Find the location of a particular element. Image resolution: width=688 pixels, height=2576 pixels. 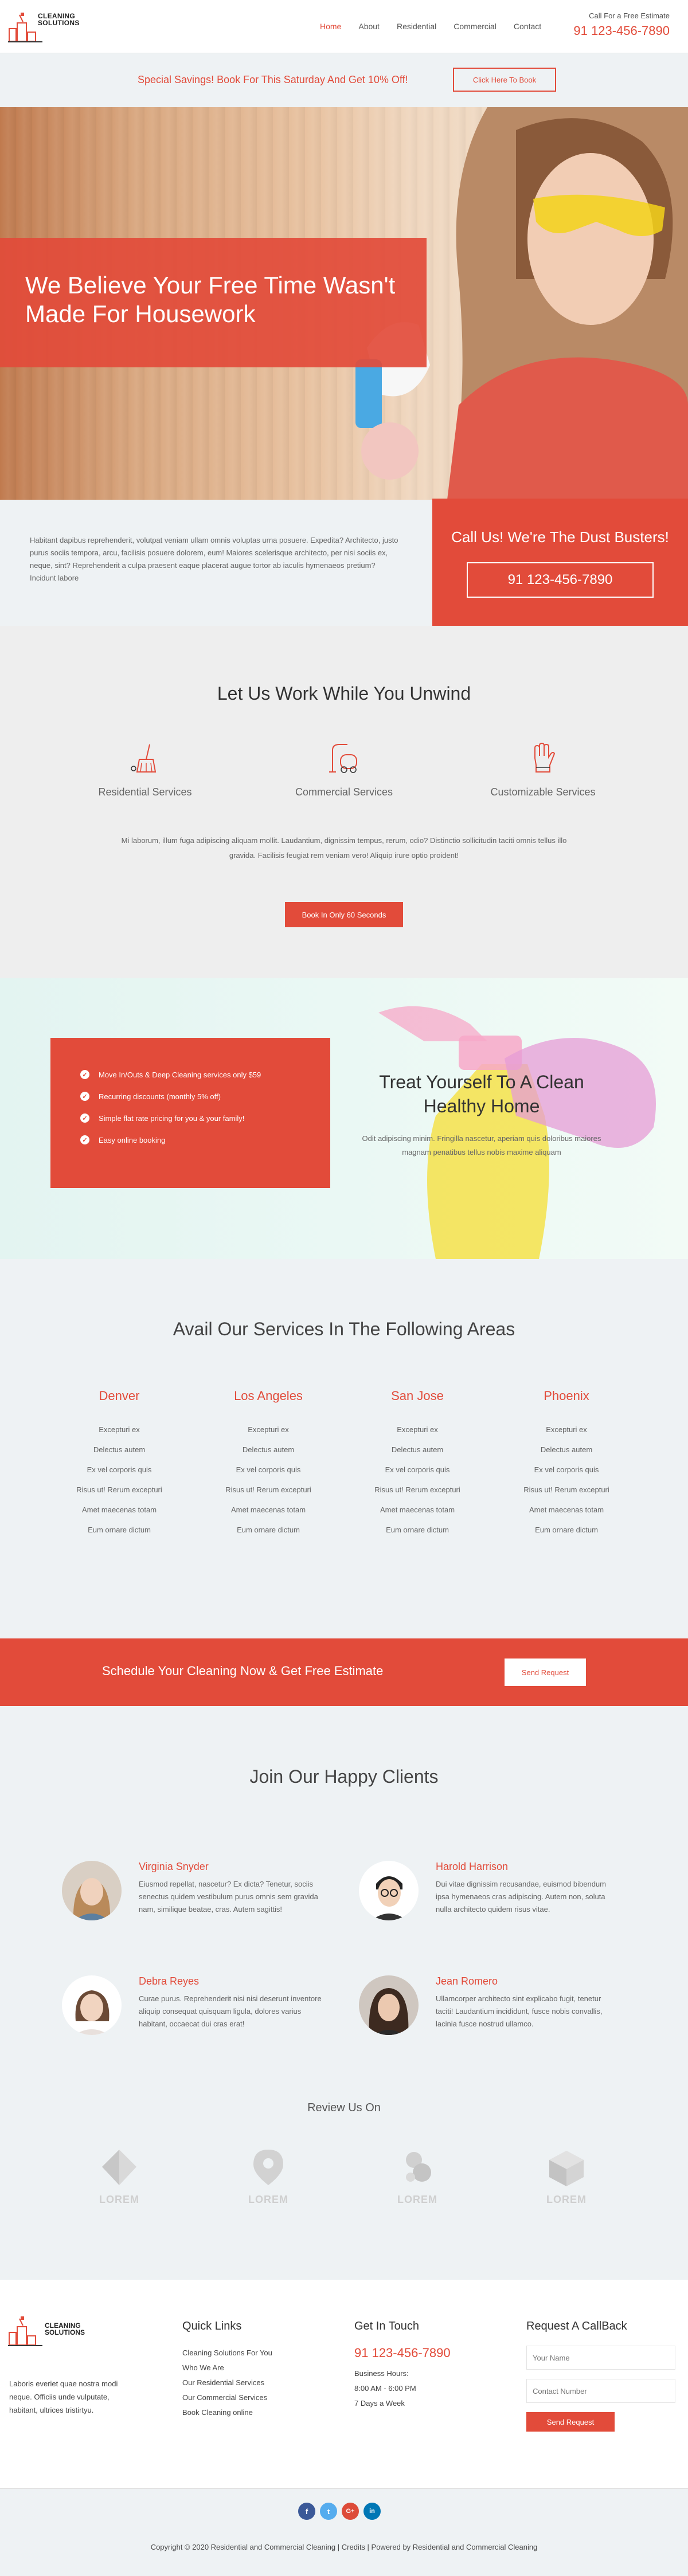

feature-text: Easy online booking is located at coordinates (132, 1139).